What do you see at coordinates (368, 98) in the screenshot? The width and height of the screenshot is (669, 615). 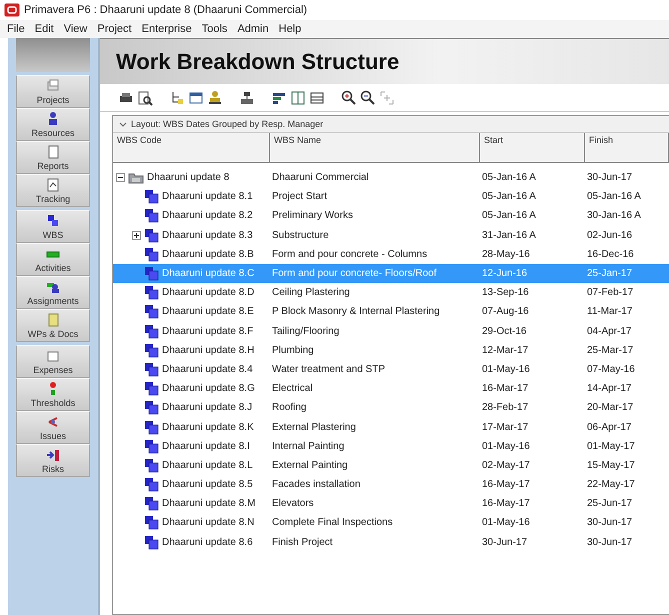 I see `zoom-out-icon` at bounding box center [368, 98].